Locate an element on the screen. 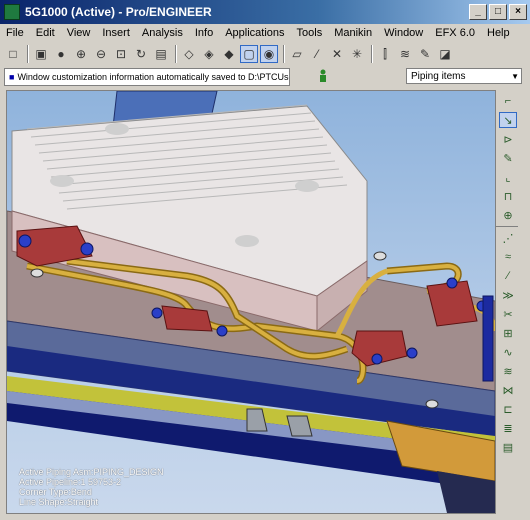 This screenshot has height=520, width=530. minimize-button: _ is located at coordinates (478, 12).